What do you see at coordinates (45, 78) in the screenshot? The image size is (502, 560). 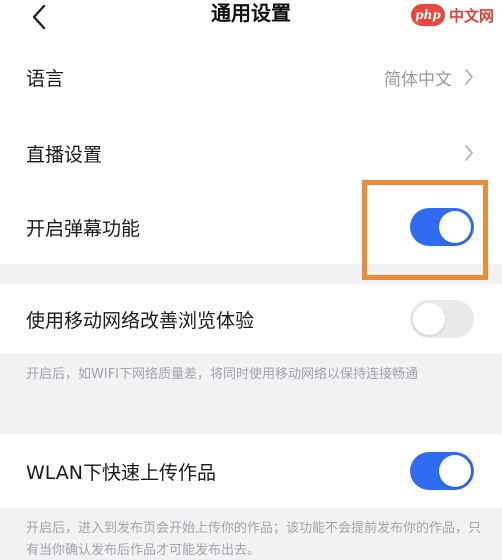 I see `language-label: 语言` at bounding box center [45, 78].